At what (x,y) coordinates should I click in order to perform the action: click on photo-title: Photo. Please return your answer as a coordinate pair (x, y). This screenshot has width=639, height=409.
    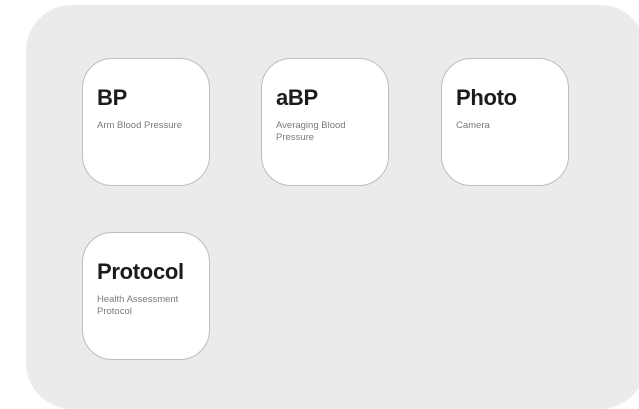
    Looking at the image, I should click on (486, 97).